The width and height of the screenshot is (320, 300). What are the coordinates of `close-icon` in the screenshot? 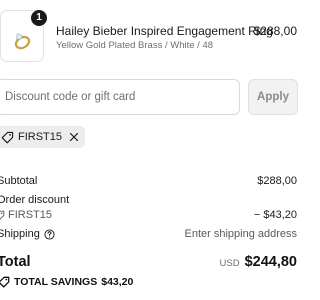 It's located at (74, 137).